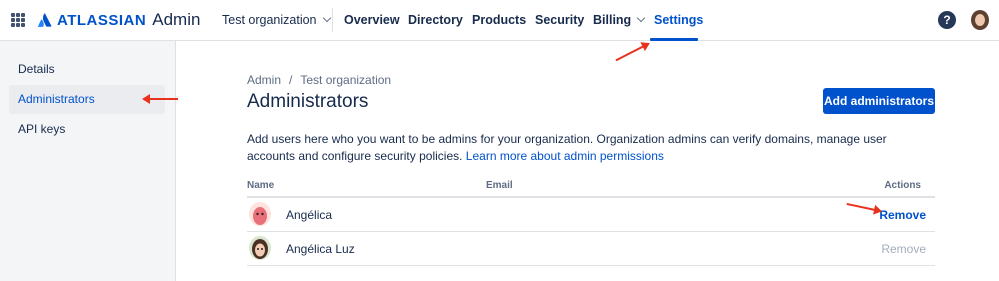 This screenshot has height=281, width=999. What do you see at coordinates (591, 249) in the screenshot?
I see `table-row: Angélica Luz Remove` at bounding box center [591, 249].